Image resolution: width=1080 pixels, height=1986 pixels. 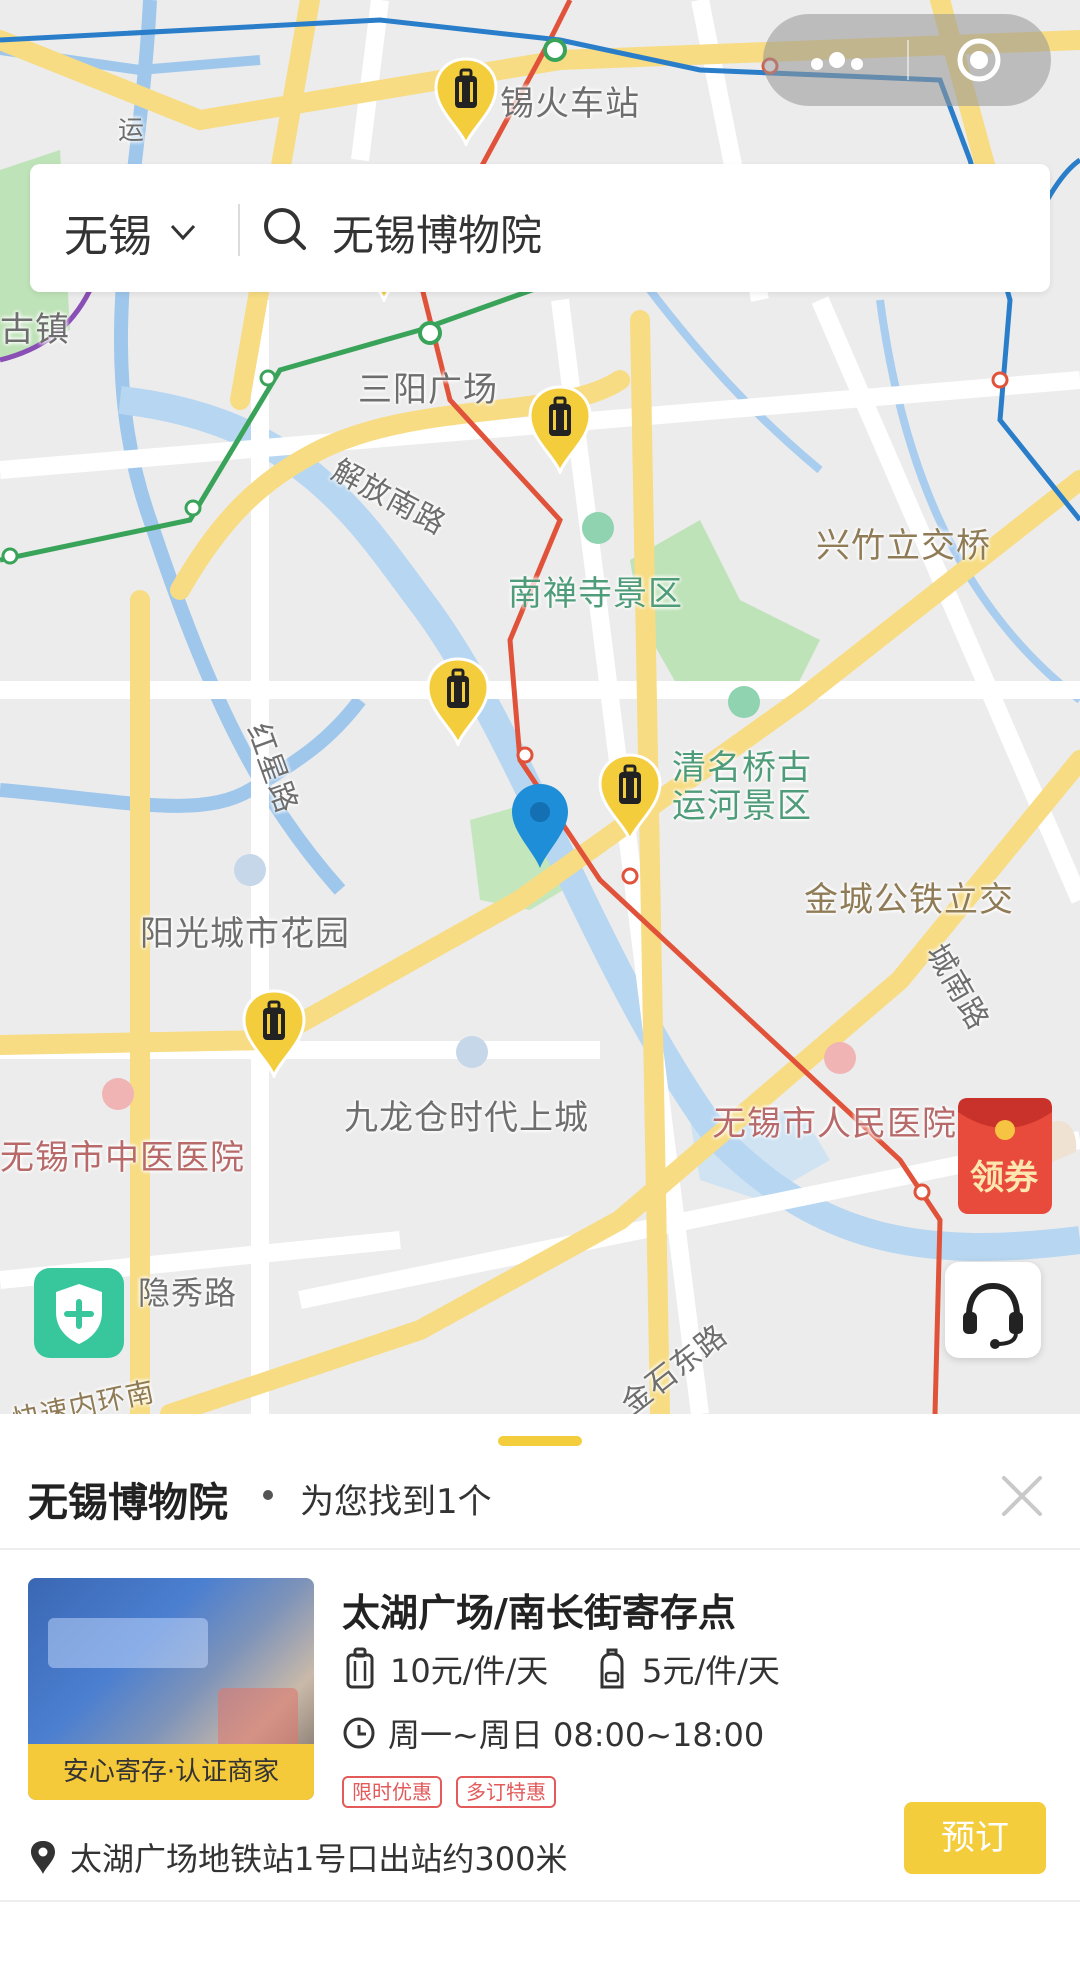 I want to click on store-name: 太湖广场/南长街寄存点, so click(x=539, y=1609).